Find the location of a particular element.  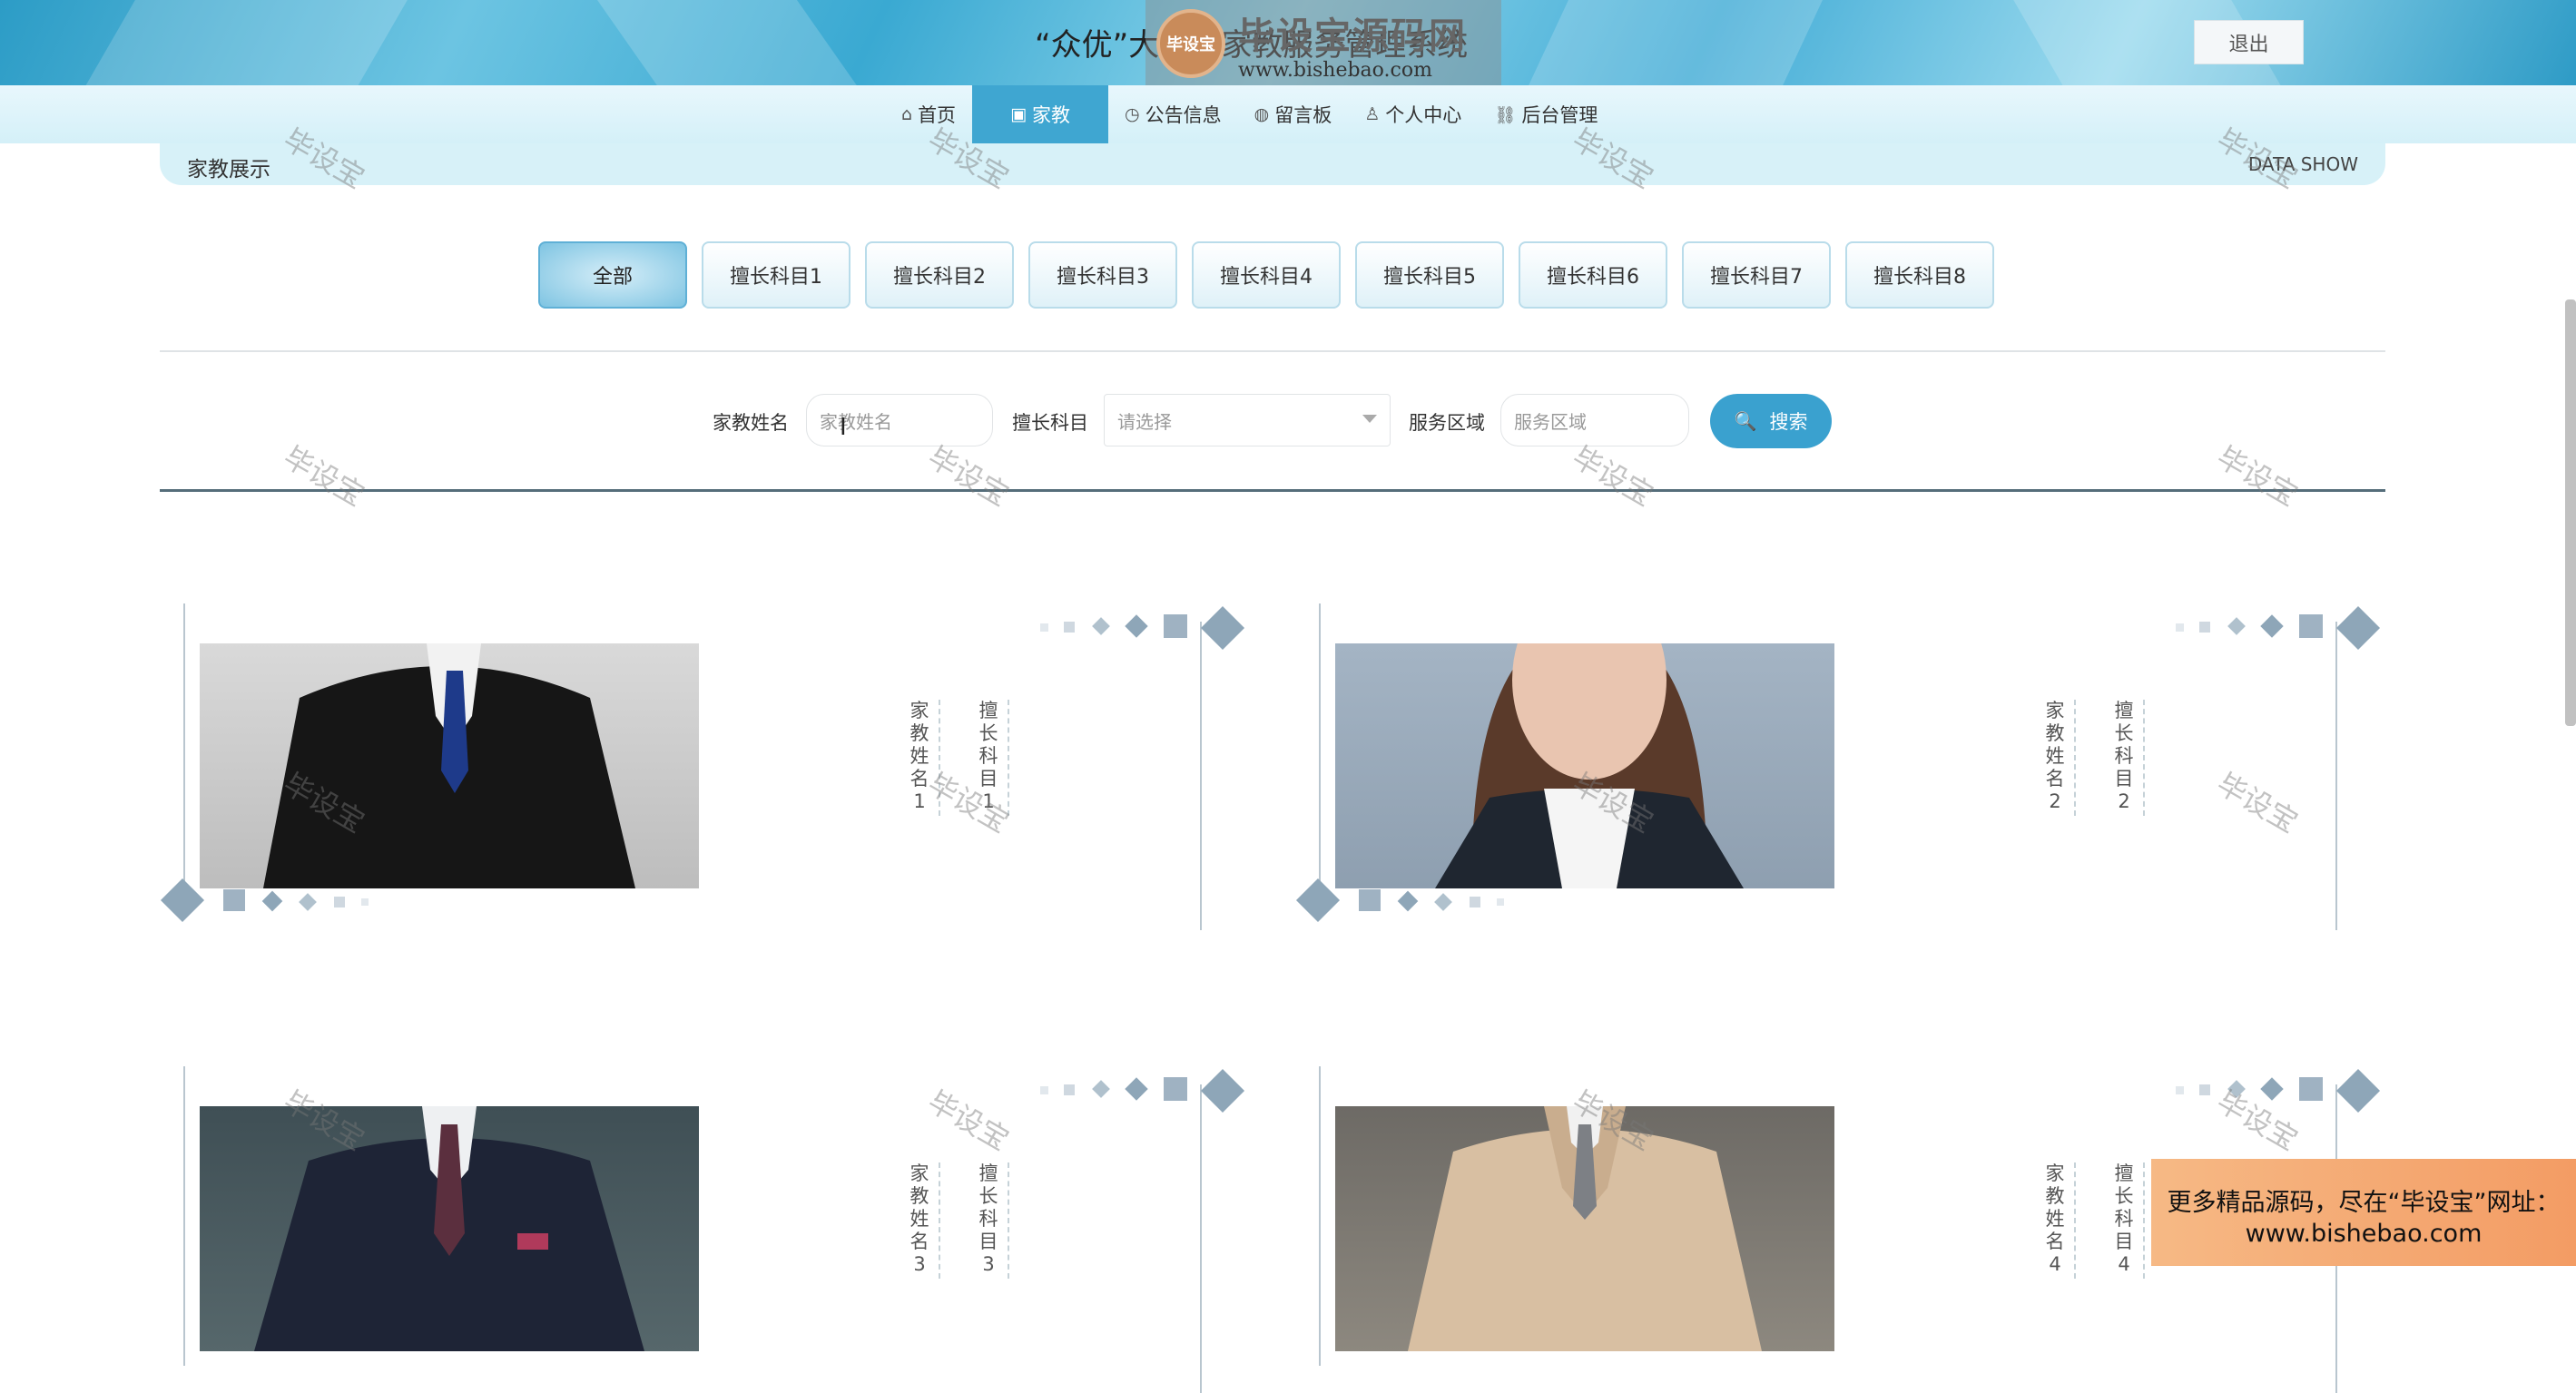

nav-item-profile: ♙ 个人中心 is located at coordinates (1413, 114).